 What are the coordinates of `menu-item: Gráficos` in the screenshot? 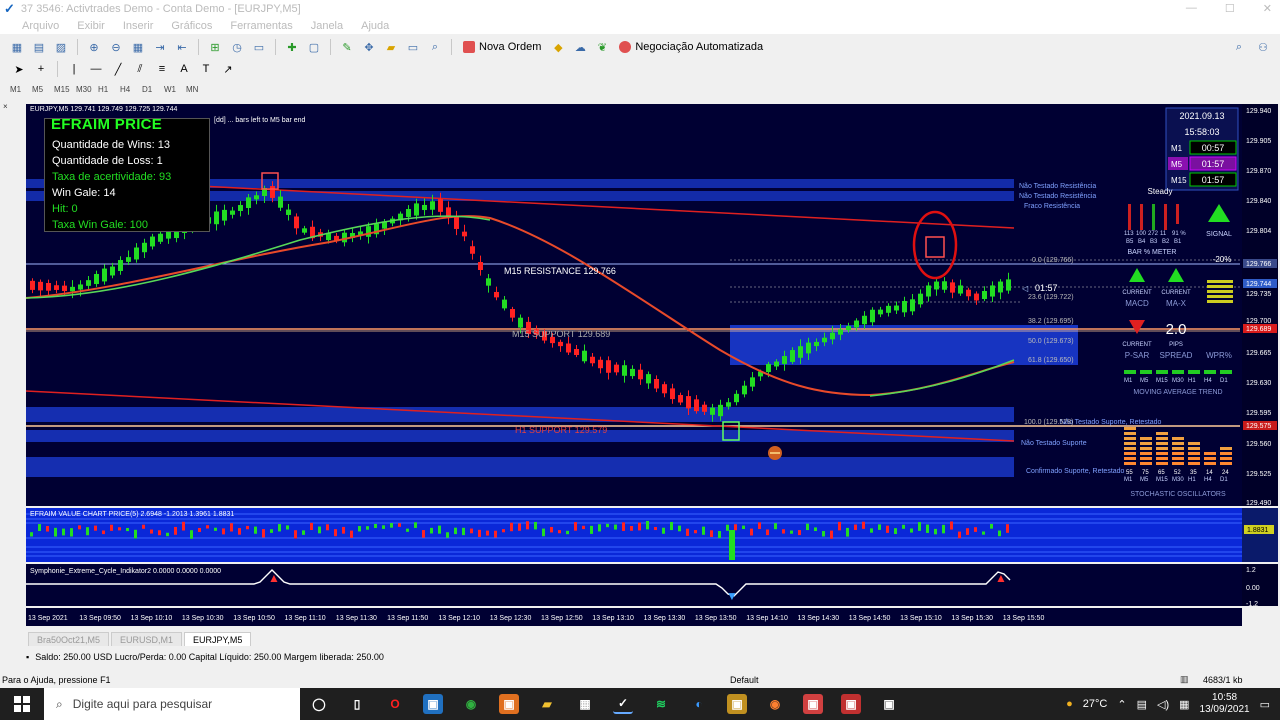 It's located at (191, 26).